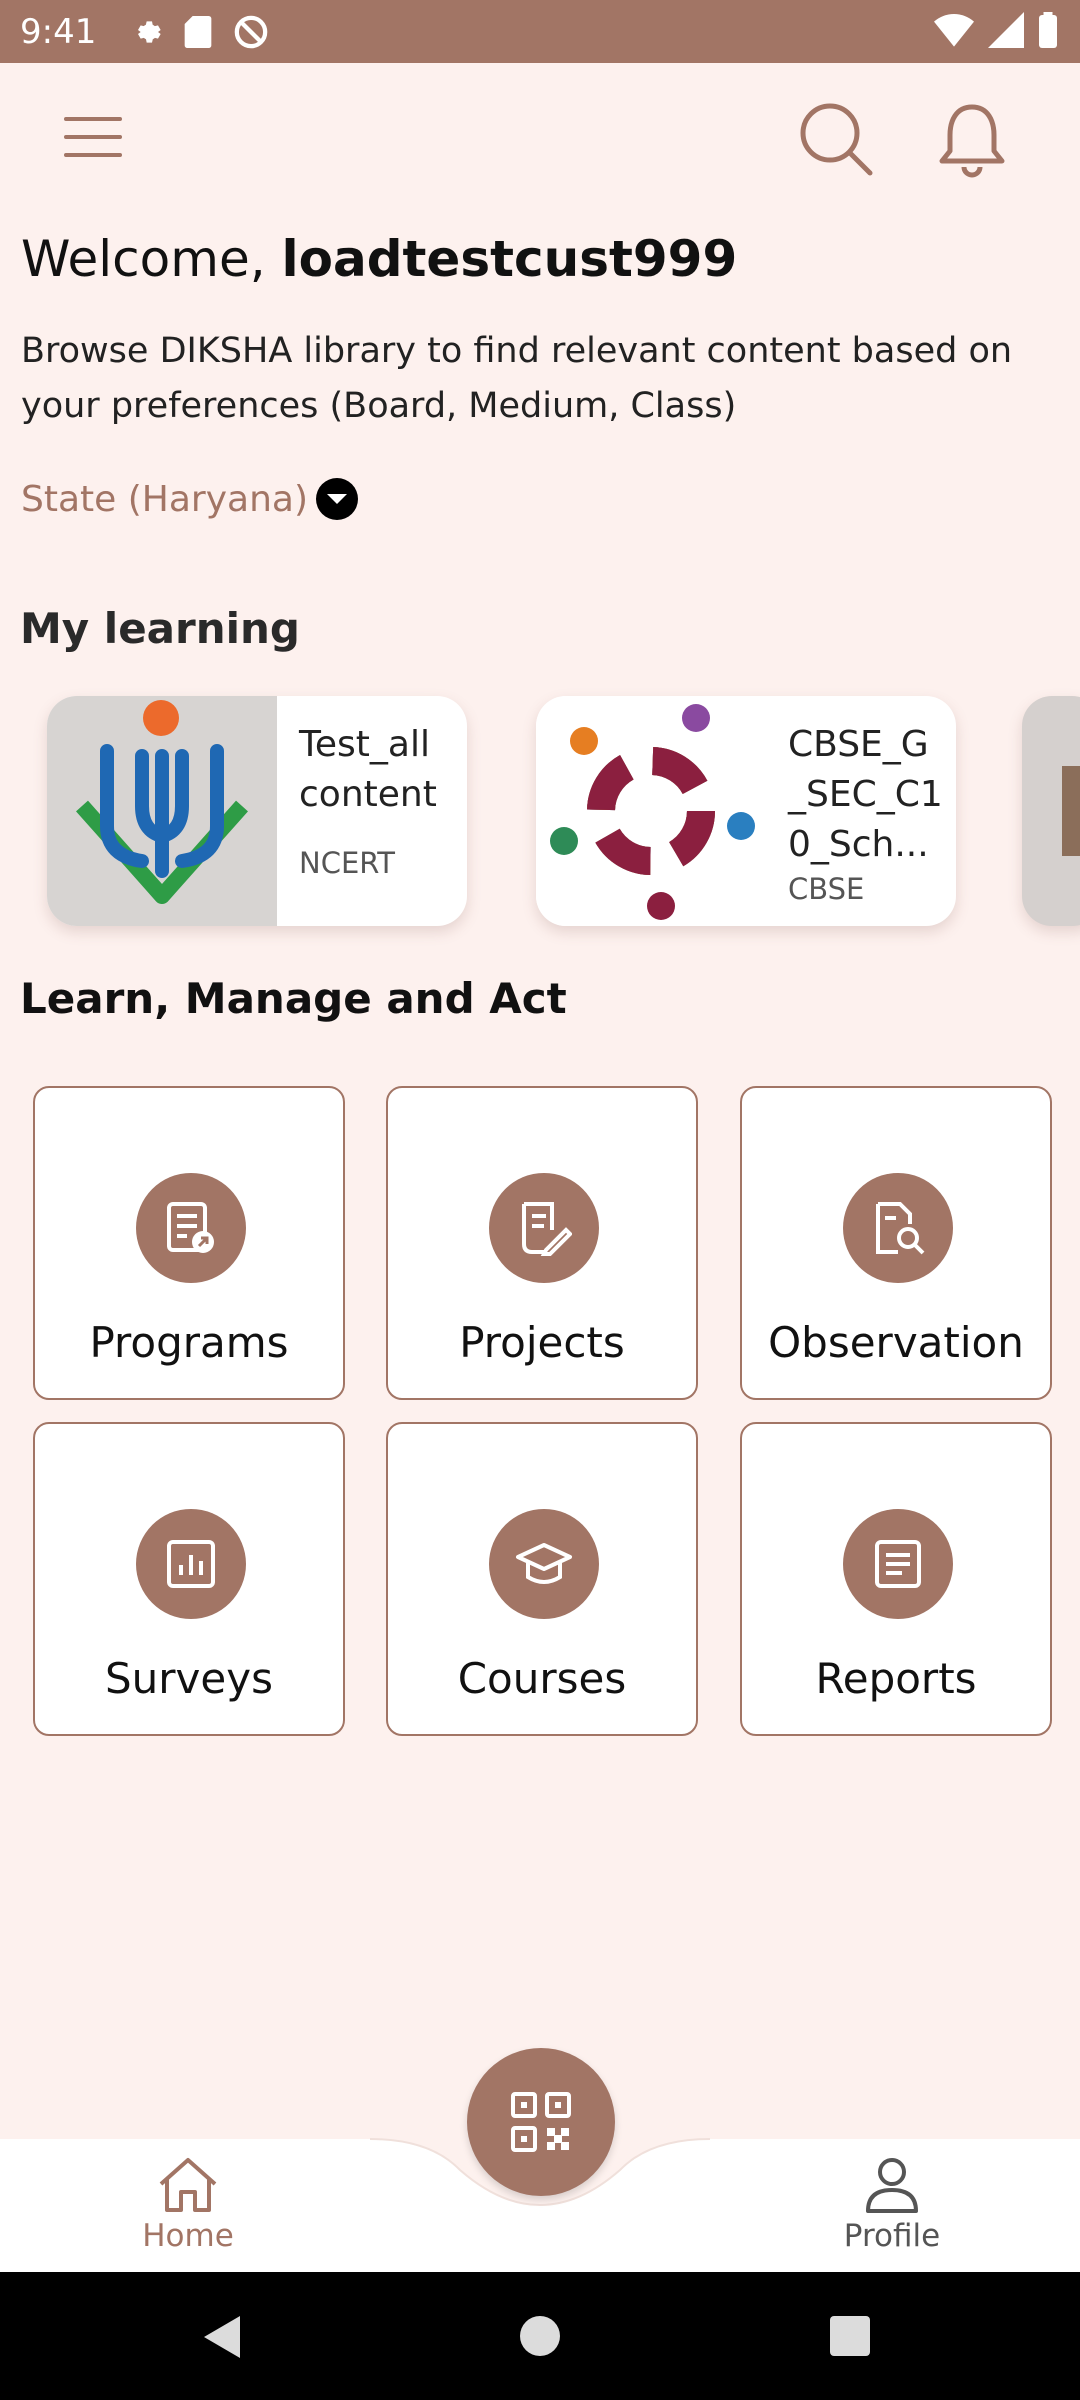  Describe the element at coordinates (540, 138) in the screenshot. I see `app-bar` at that location.